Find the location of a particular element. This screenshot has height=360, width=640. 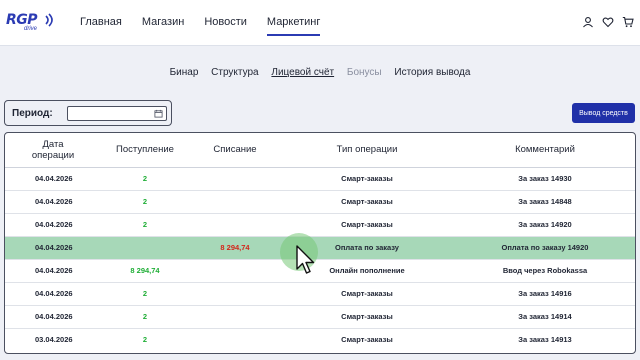

period-date-input is located at coordinates (117, 113).